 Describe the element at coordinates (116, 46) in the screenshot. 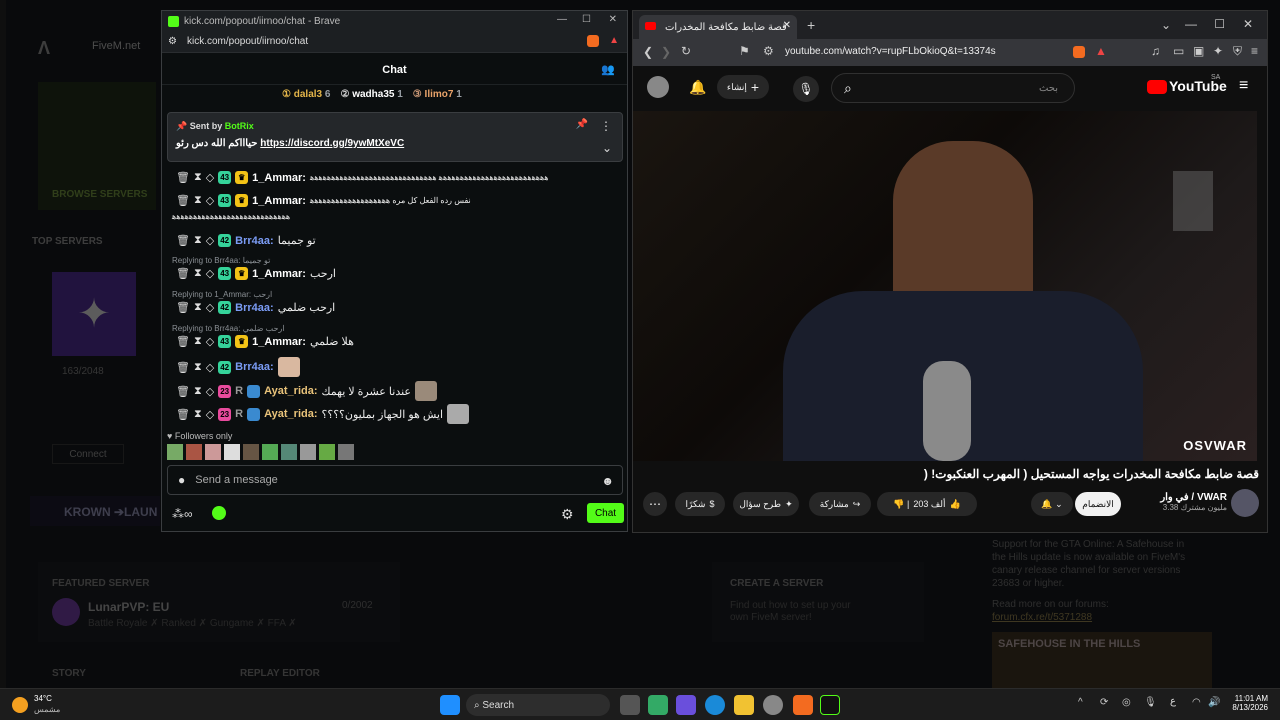

I see `fivem-nav-link: FiveM.net` at that location.